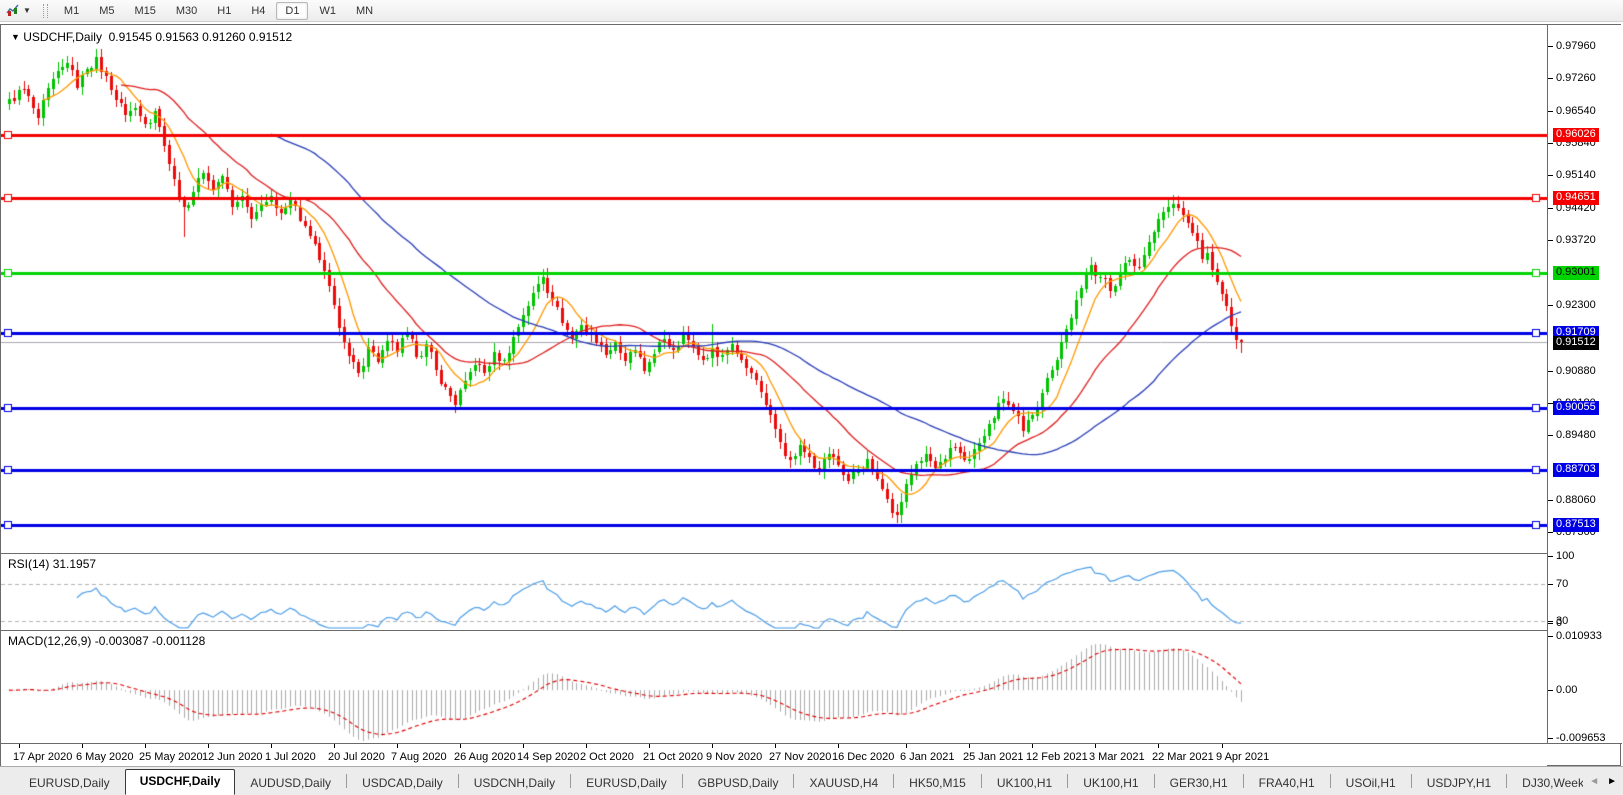 Image resolution: width=1623 pixels, height=795 pixels. Describe the element at coordinates (1565, 556) in the screenshot. I see `rsi-tick-label: 100` at that location.